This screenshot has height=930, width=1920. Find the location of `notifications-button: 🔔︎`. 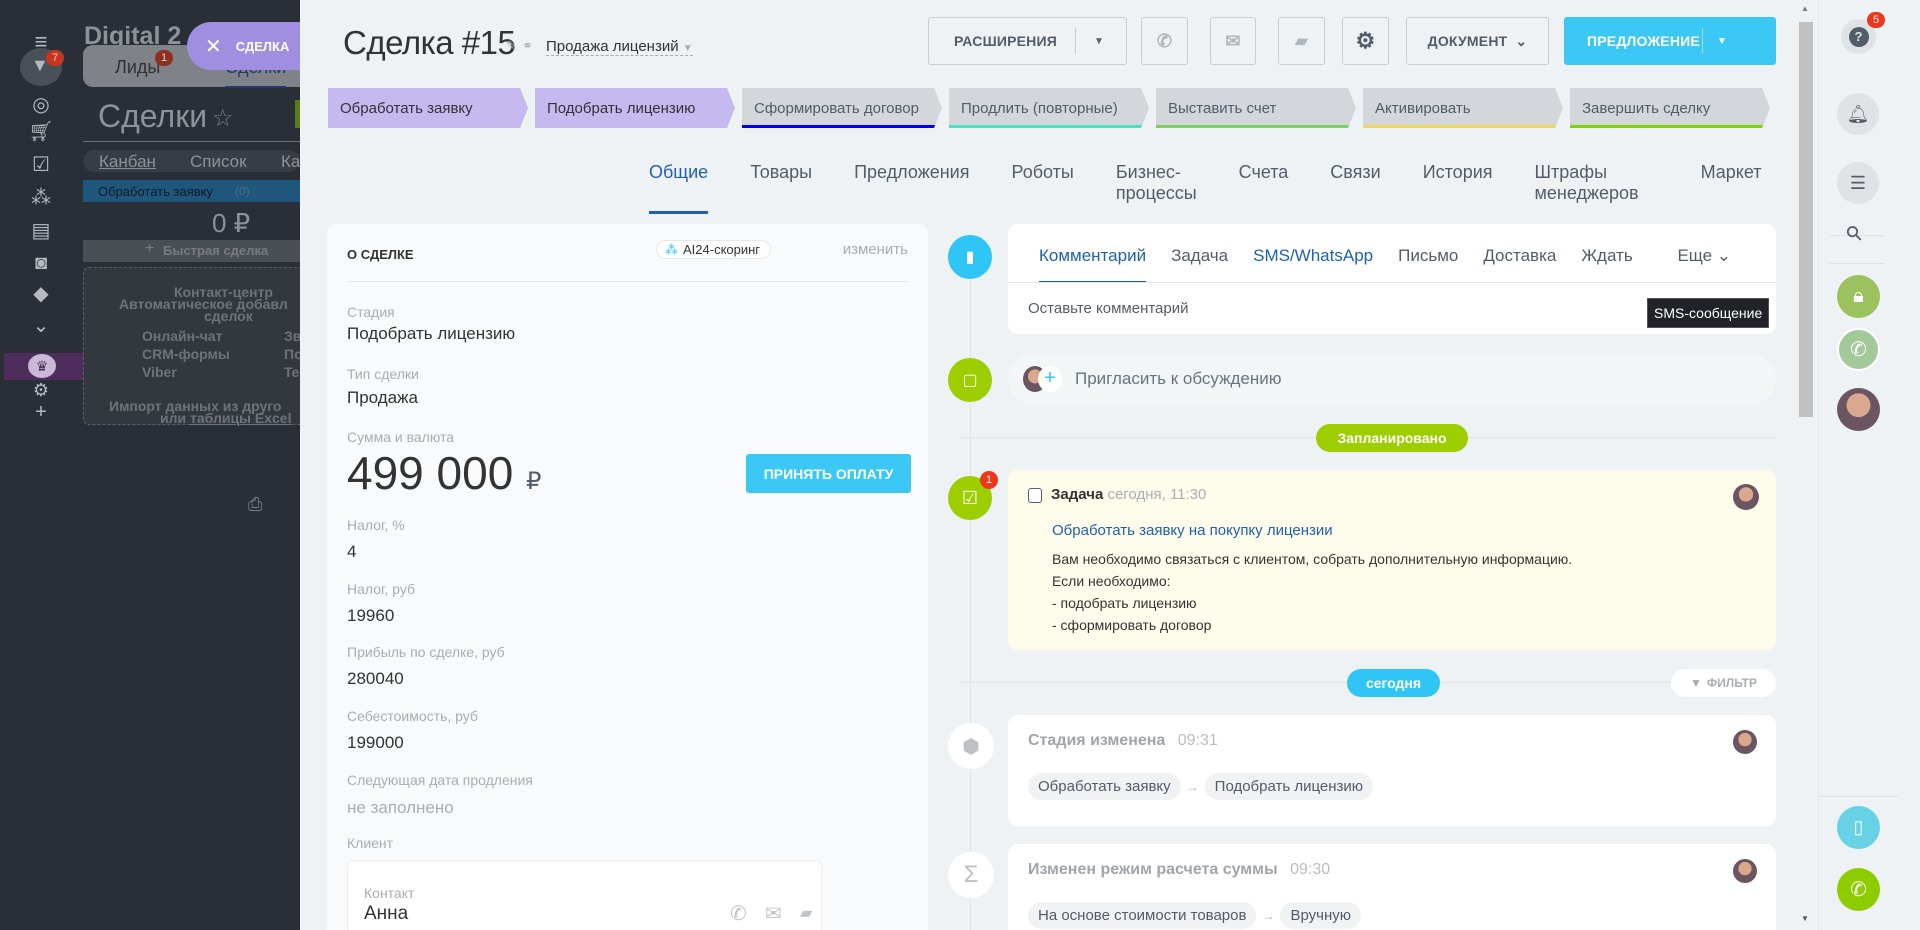

notifications-button: 🔔︎ is located at coordinates (1858, 114).